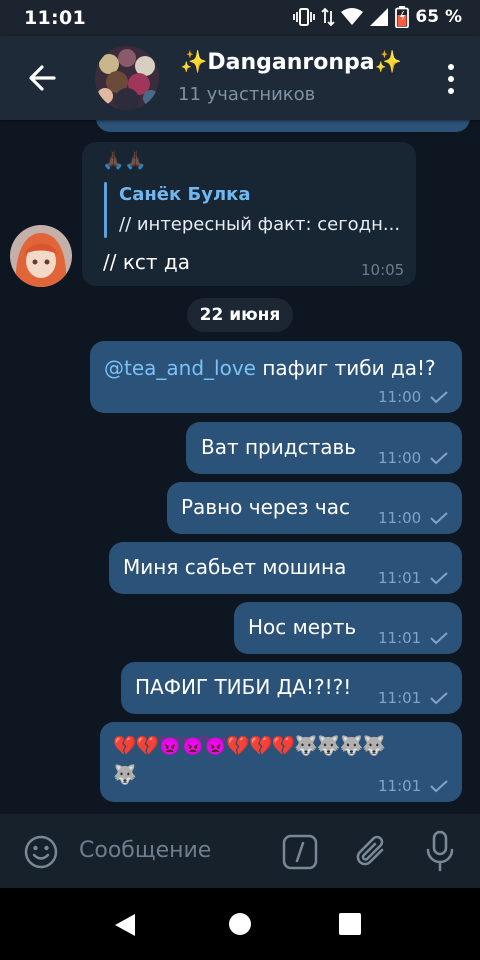 This screenshot has width=480, height=960. What do you see at coordinates (55, 18) in the screenshot?
I see `status-time: 11:01` at bounding box center [55, 18].